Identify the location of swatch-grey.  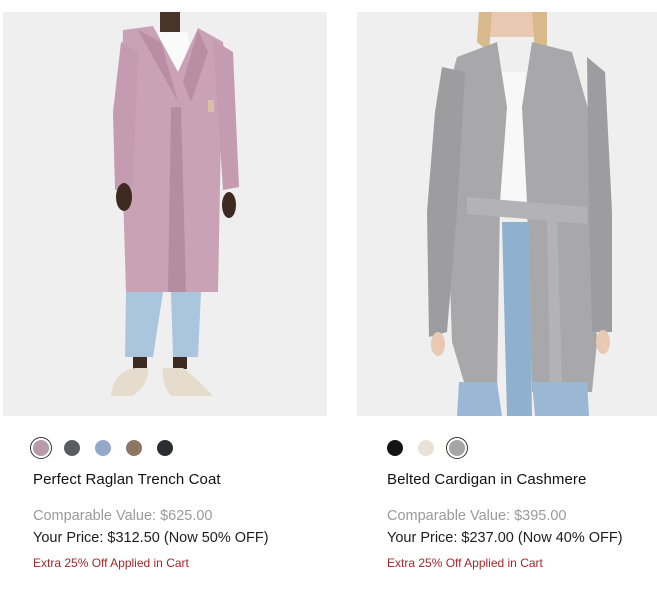
(457, 448).